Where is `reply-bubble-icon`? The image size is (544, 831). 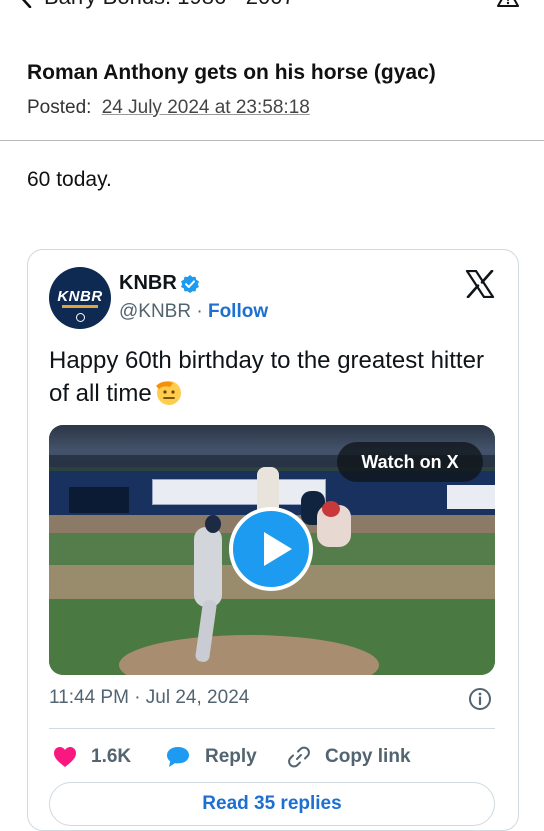 reply-bubble-icon is located at coordinates (178, 757).